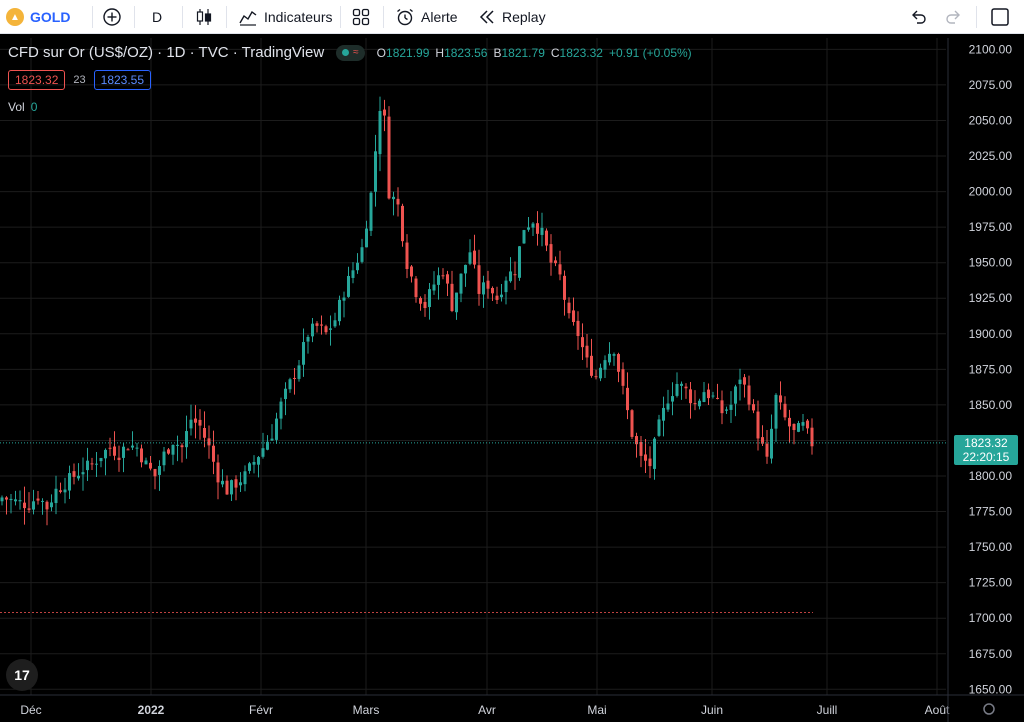 The width and height of the screenshot is (1024, 722). I want to click on market-open-icon, so click(346, 52).